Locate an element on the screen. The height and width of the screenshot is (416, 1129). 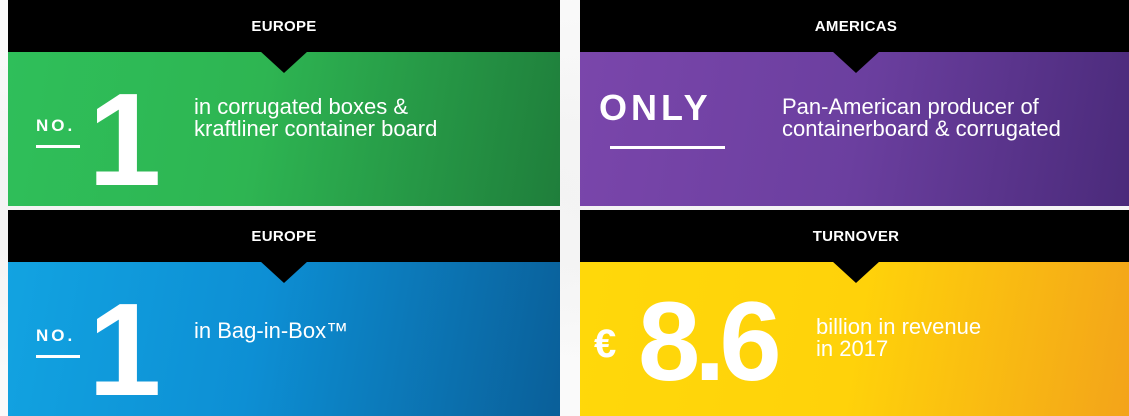
revenue-figure: 8.6 is located at coordinates (710, 341).